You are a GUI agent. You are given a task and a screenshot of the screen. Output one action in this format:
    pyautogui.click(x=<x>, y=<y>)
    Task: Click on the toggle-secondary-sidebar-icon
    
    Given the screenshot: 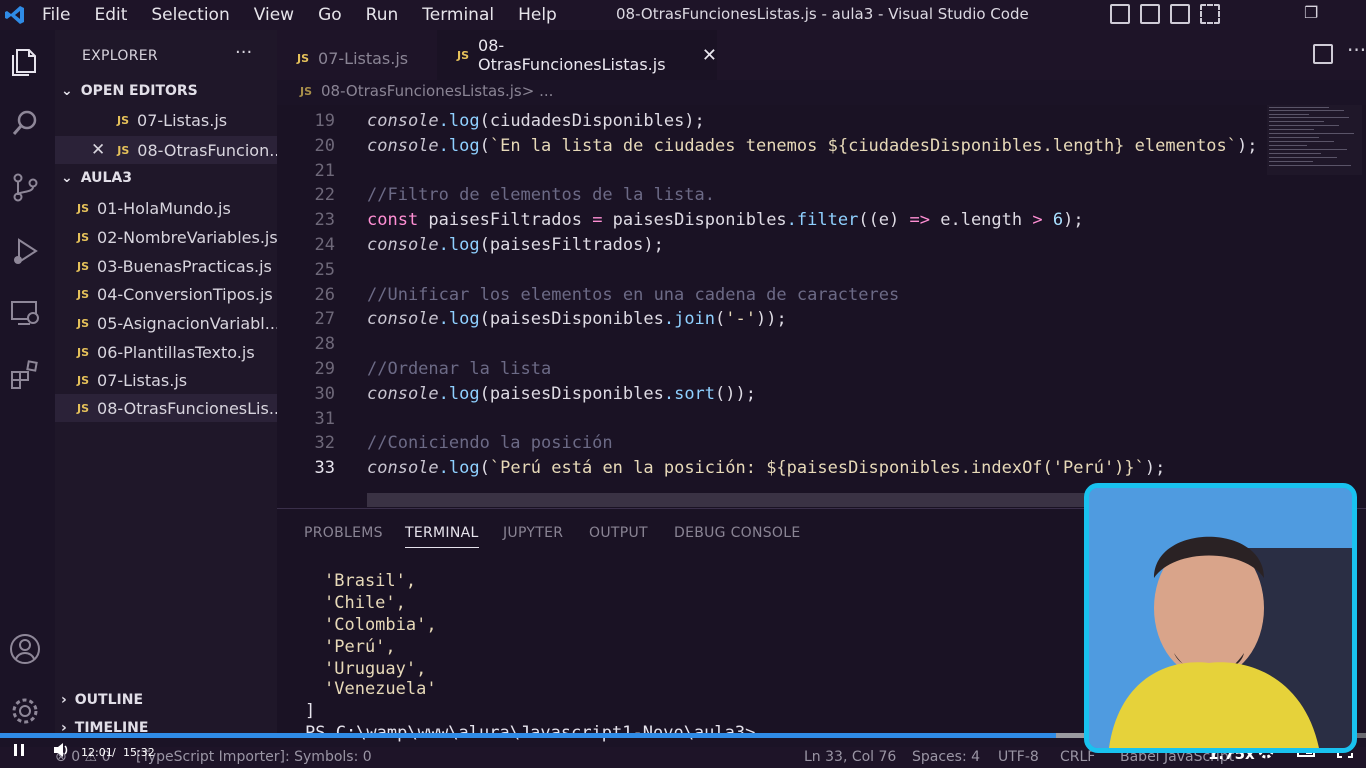 What is the action you would take?
    pyautogui.click(x=1180, y=14)
    